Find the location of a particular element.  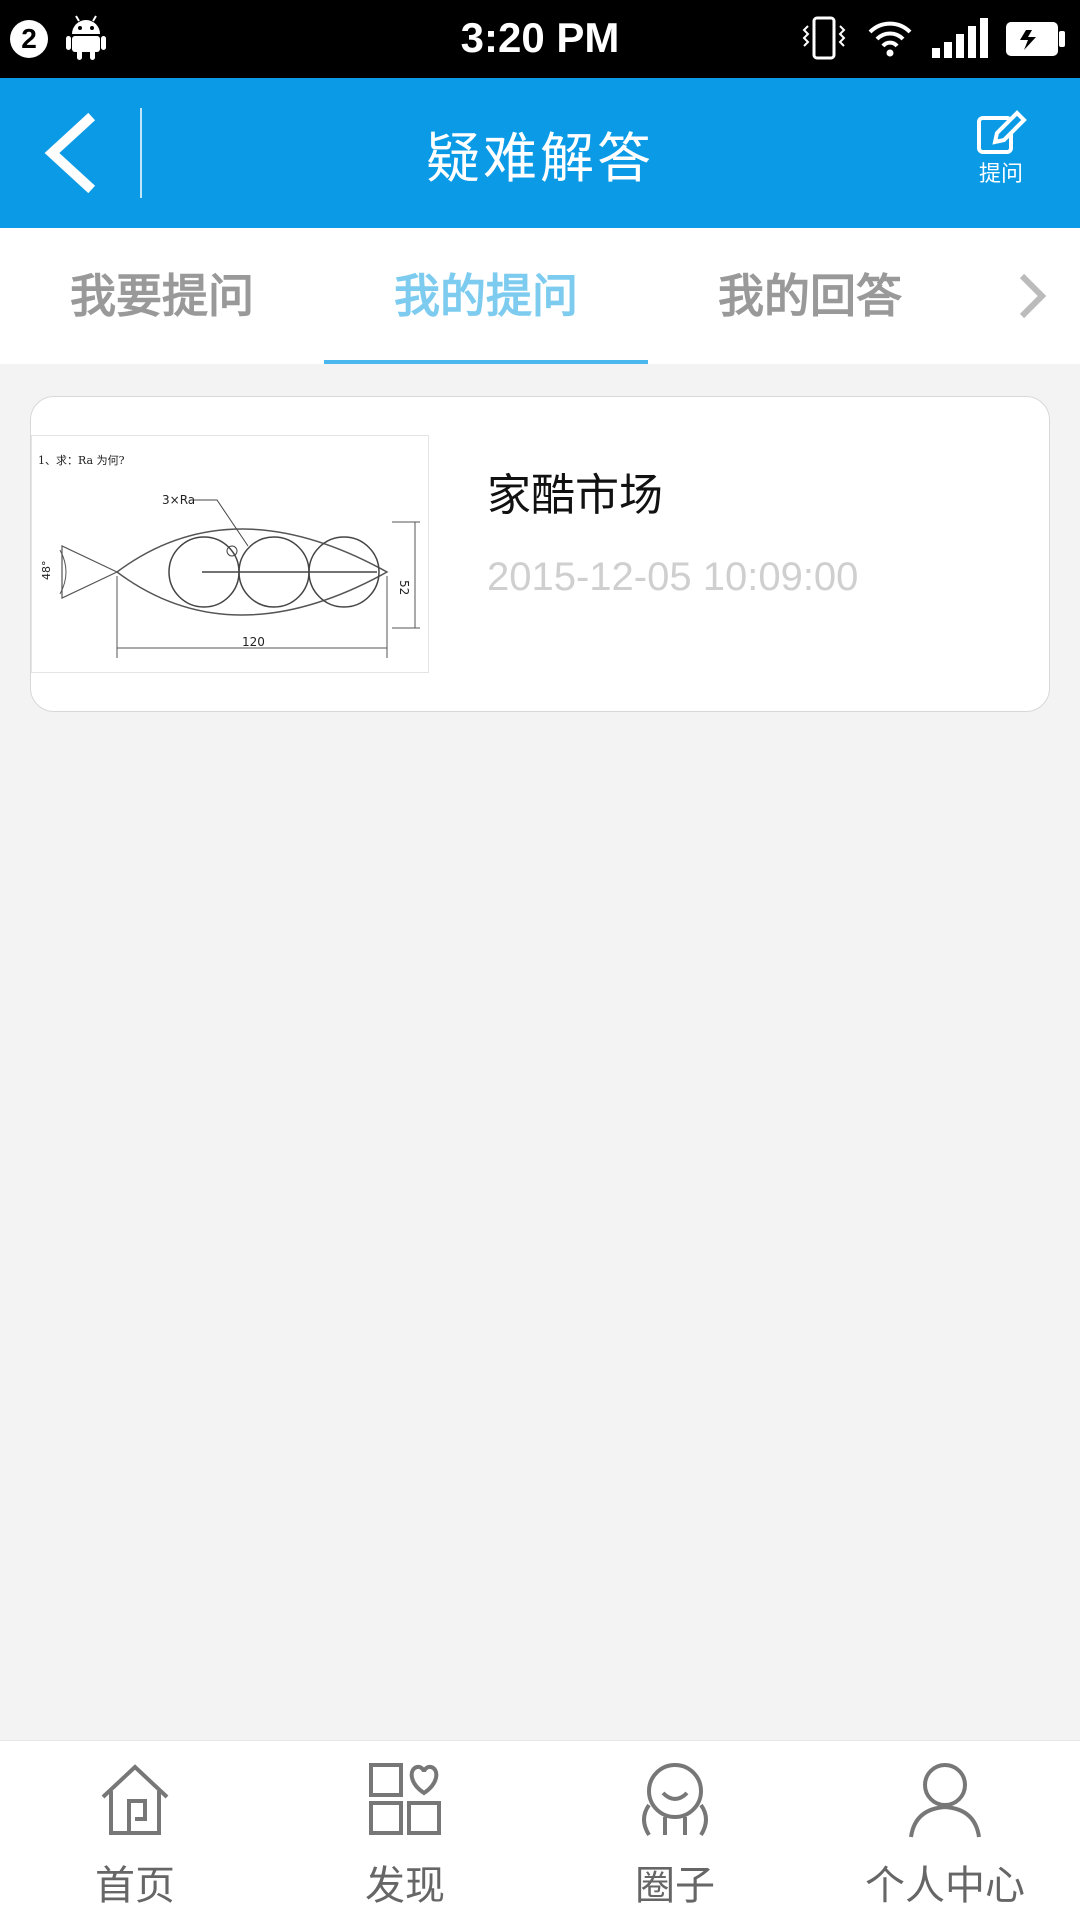

thumb-question-text: 1、求：Ra 为何? is located at coordinates (81, 460).